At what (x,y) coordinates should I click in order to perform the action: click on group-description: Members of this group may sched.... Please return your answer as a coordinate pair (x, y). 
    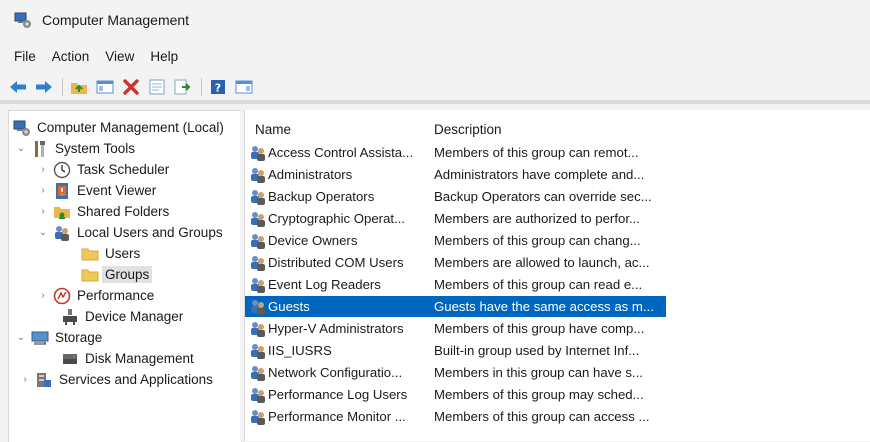
    Looking at the image, I should click on (539, 394).